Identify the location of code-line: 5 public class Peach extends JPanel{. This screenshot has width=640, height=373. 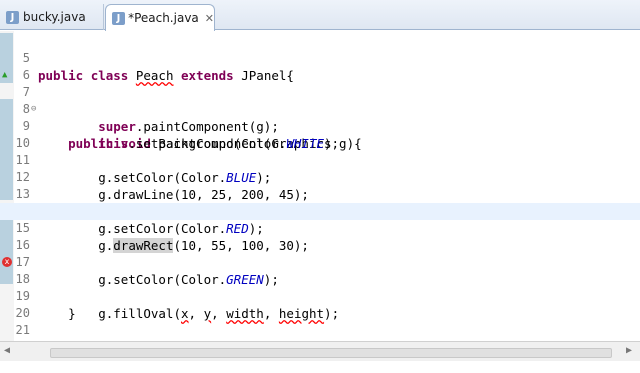
(320, 58).